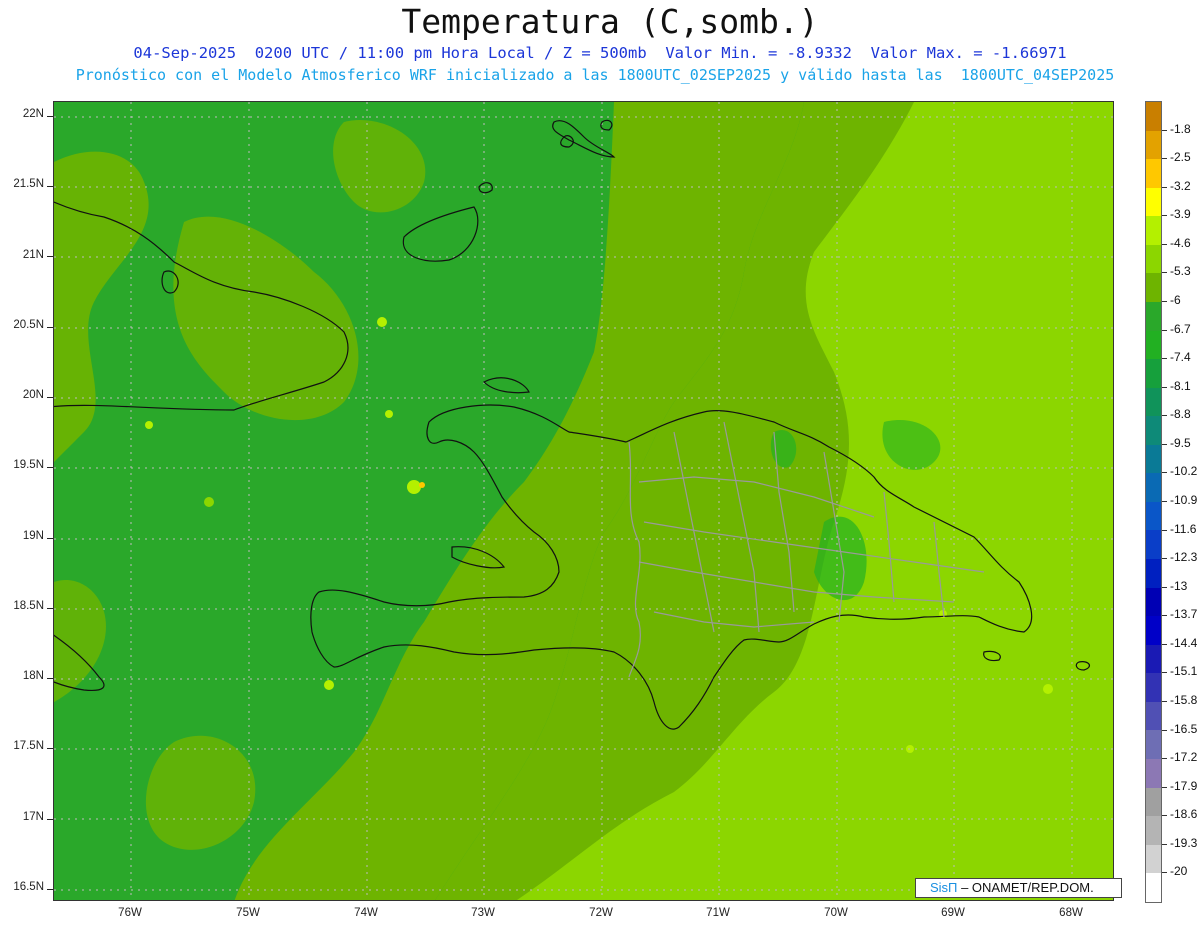  I want to click on warm-spot-core, so click(422, 485).